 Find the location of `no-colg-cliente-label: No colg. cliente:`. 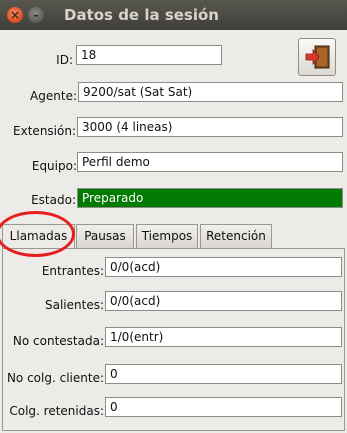

no-colg-cliente-label: No colg. cliente: is located at coordinates (55, 378).